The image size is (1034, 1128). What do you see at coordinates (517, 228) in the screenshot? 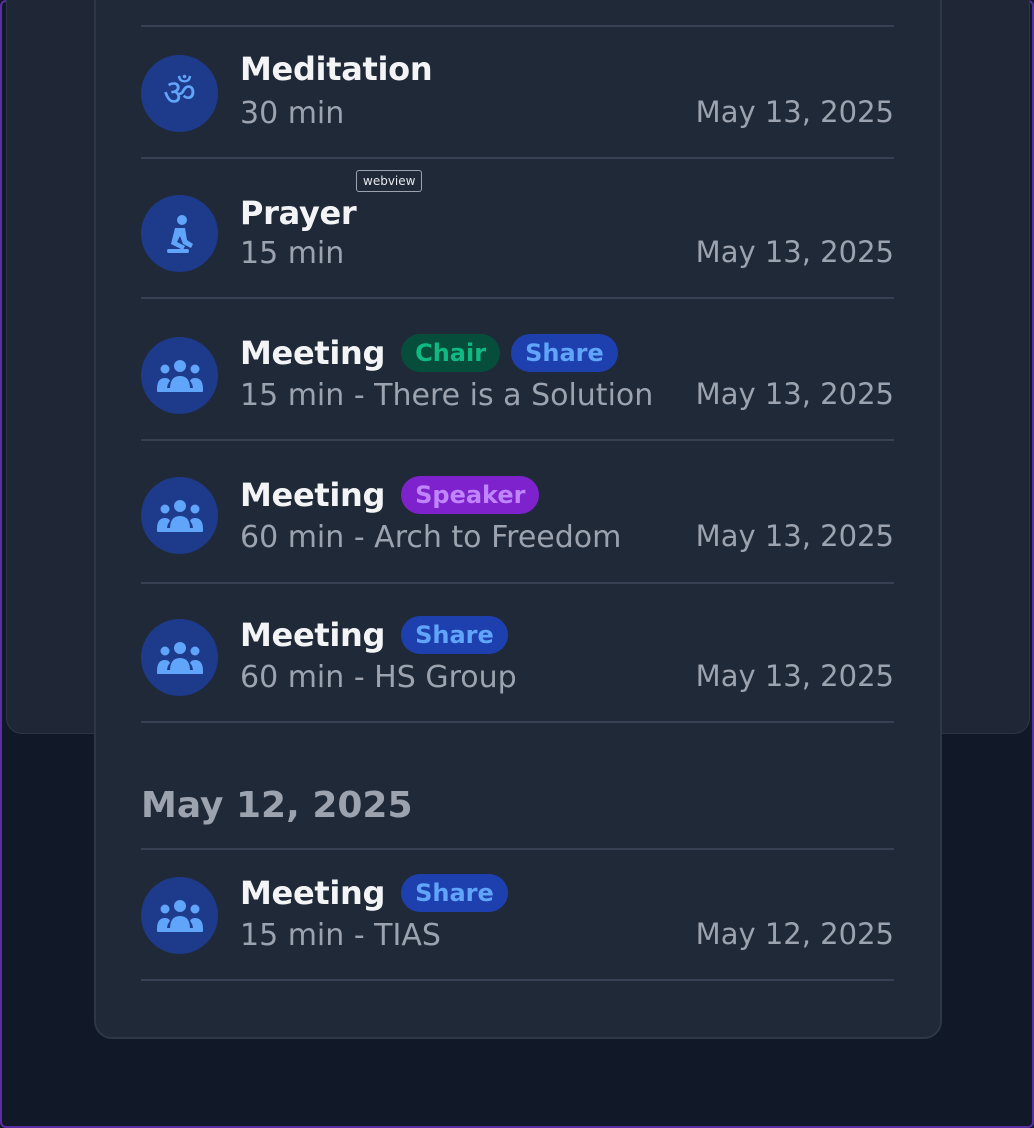
I see `activity-item-prayer: Prayer 15 min May 13, 2025` at bounding box center [517, 228].